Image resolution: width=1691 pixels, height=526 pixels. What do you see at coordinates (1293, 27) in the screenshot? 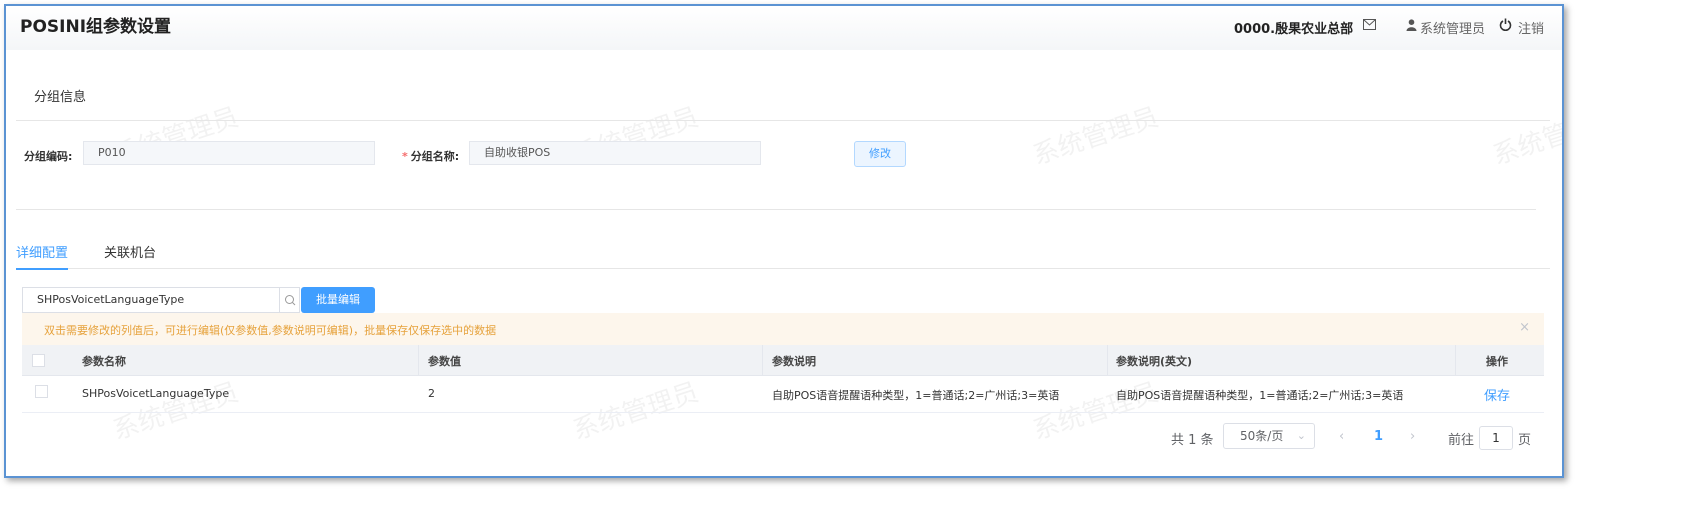
I see `org-name: 0000.殷果农业总部` at bounding box center [1293, 27].